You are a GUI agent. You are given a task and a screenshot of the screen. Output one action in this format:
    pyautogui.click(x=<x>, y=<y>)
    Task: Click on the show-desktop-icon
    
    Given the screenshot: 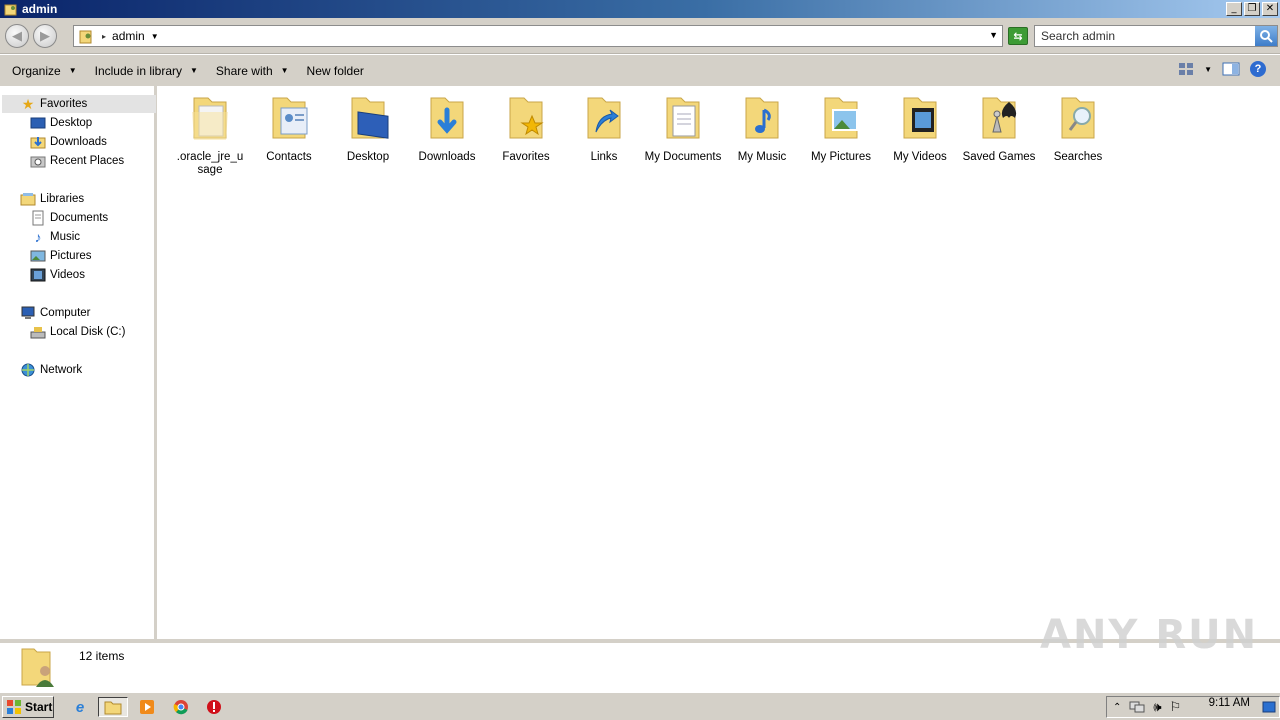 What is the action you would take?
    pyautogui.click(x=1269, y=707)
    